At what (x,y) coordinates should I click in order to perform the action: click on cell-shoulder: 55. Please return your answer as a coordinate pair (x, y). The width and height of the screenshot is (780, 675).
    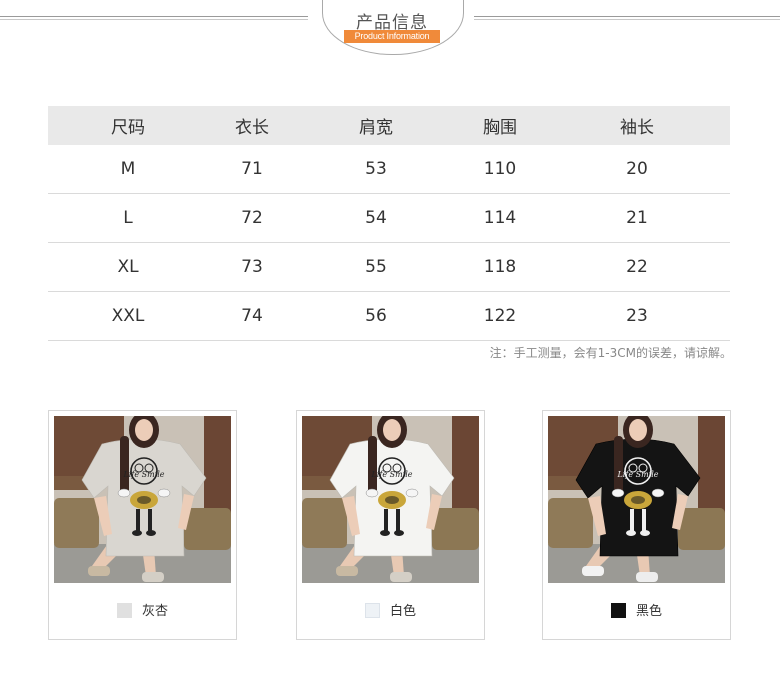
    Looking at the image, I should click on (376, 267).